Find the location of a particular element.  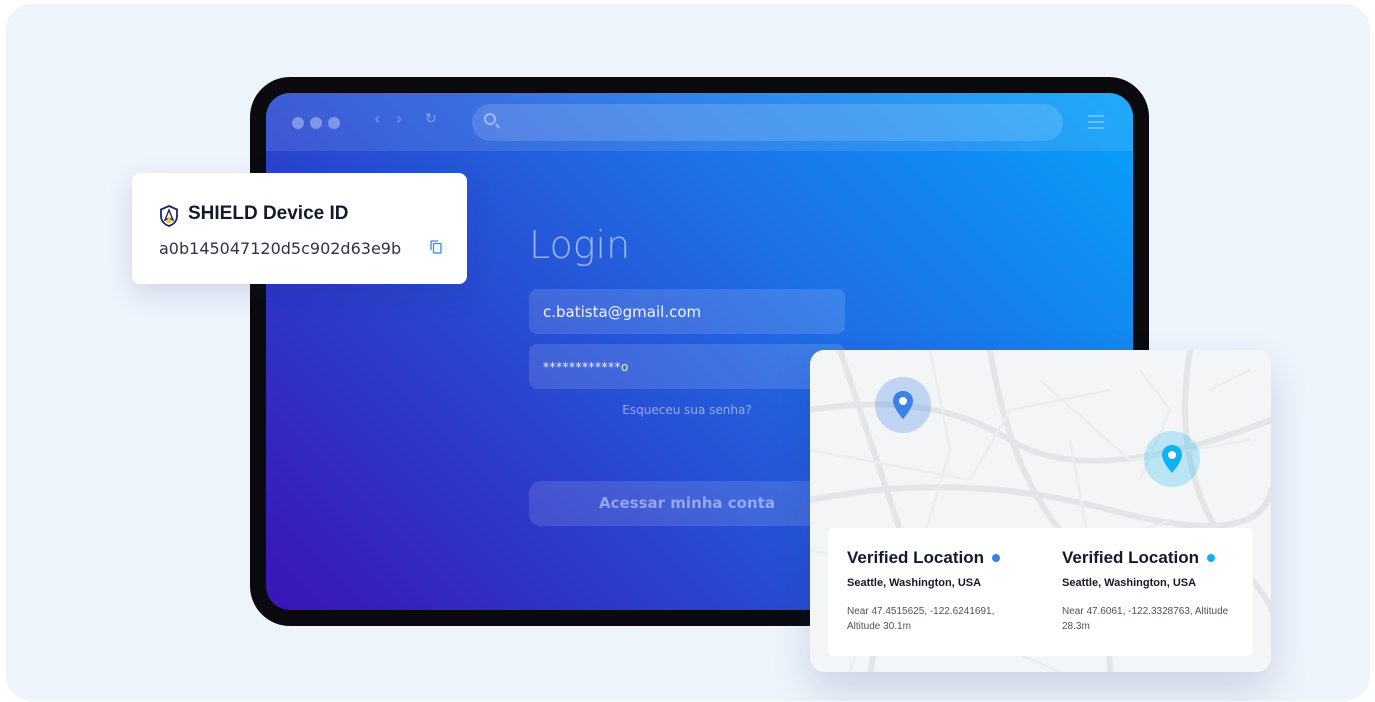

search-icon is located at coordinates (490, 119).